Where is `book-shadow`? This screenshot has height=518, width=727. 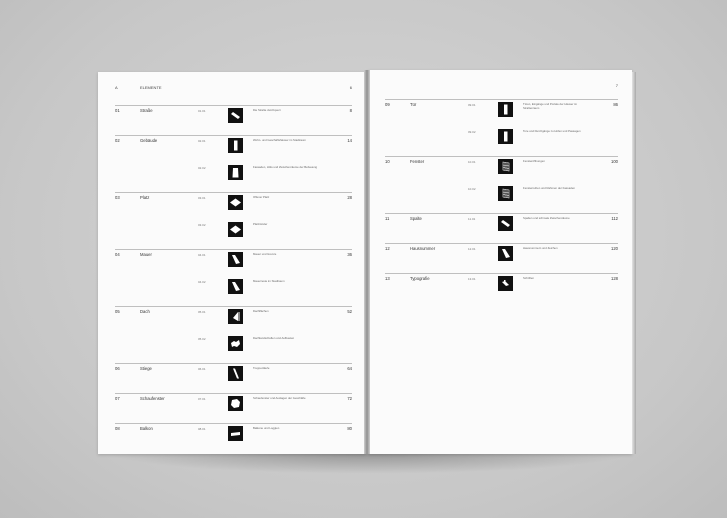 book-shadow is located at coordinates (369, 463).